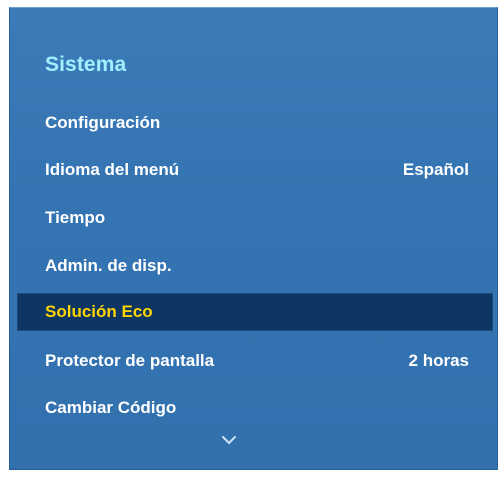 The width and height of the screenshot is (504, 477). Describe the element at coordinates (253, 266) in the screenshot. I see `menu-item-admin-disp: Admin. de disp.` at that location.